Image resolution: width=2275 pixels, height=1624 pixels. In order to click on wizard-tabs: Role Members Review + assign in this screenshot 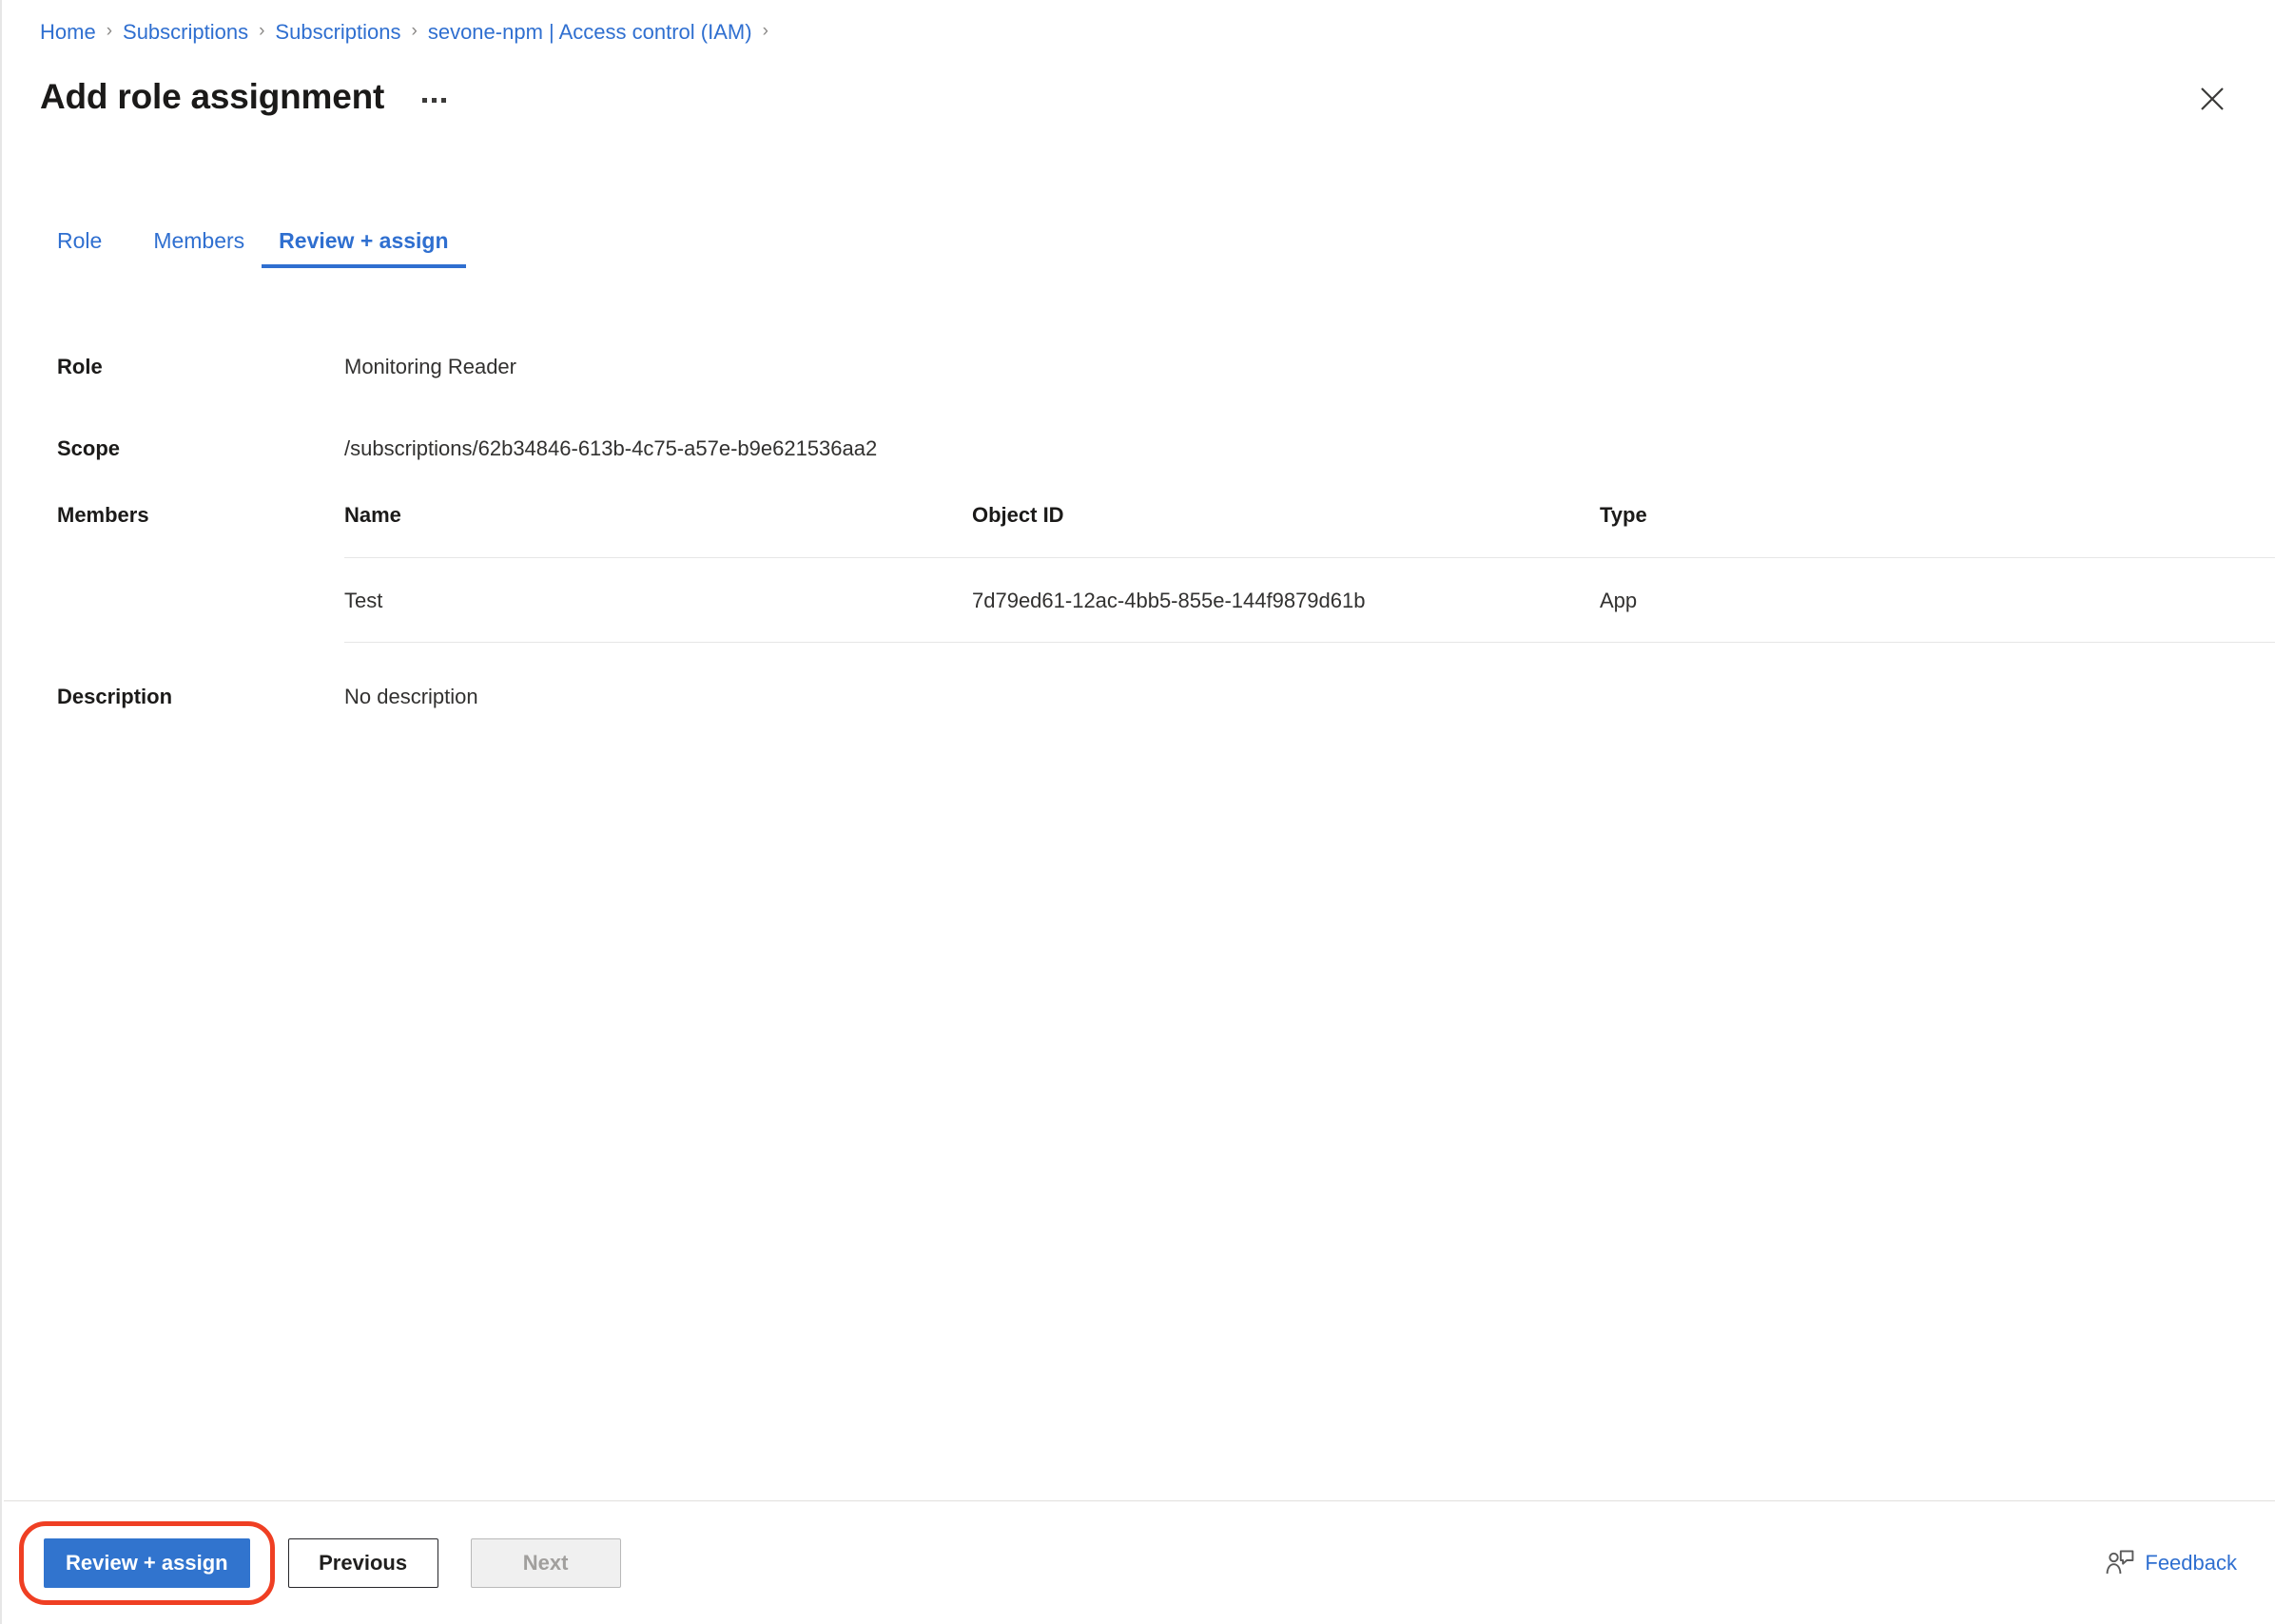, I will do `click(261, 247)`.